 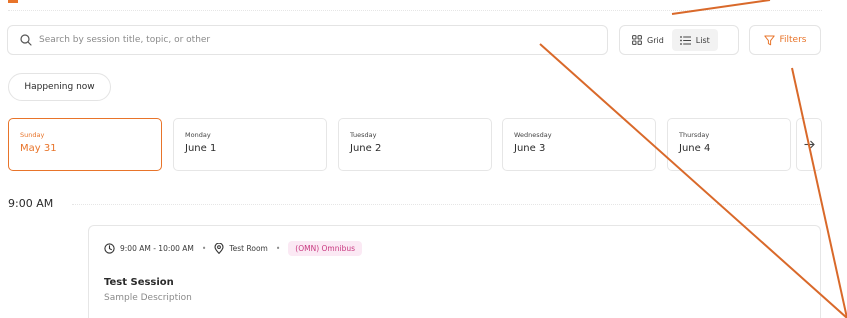 I want to click on session-description: Sample Description, so click(x=148, y=298).